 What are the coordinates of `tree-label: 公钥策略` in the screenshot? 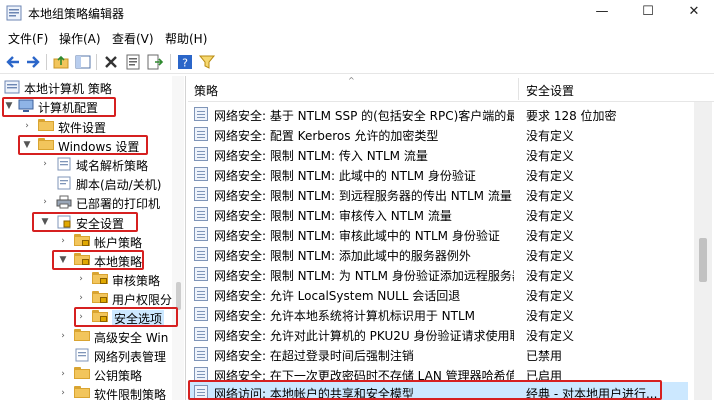 It's located at (118, 376).